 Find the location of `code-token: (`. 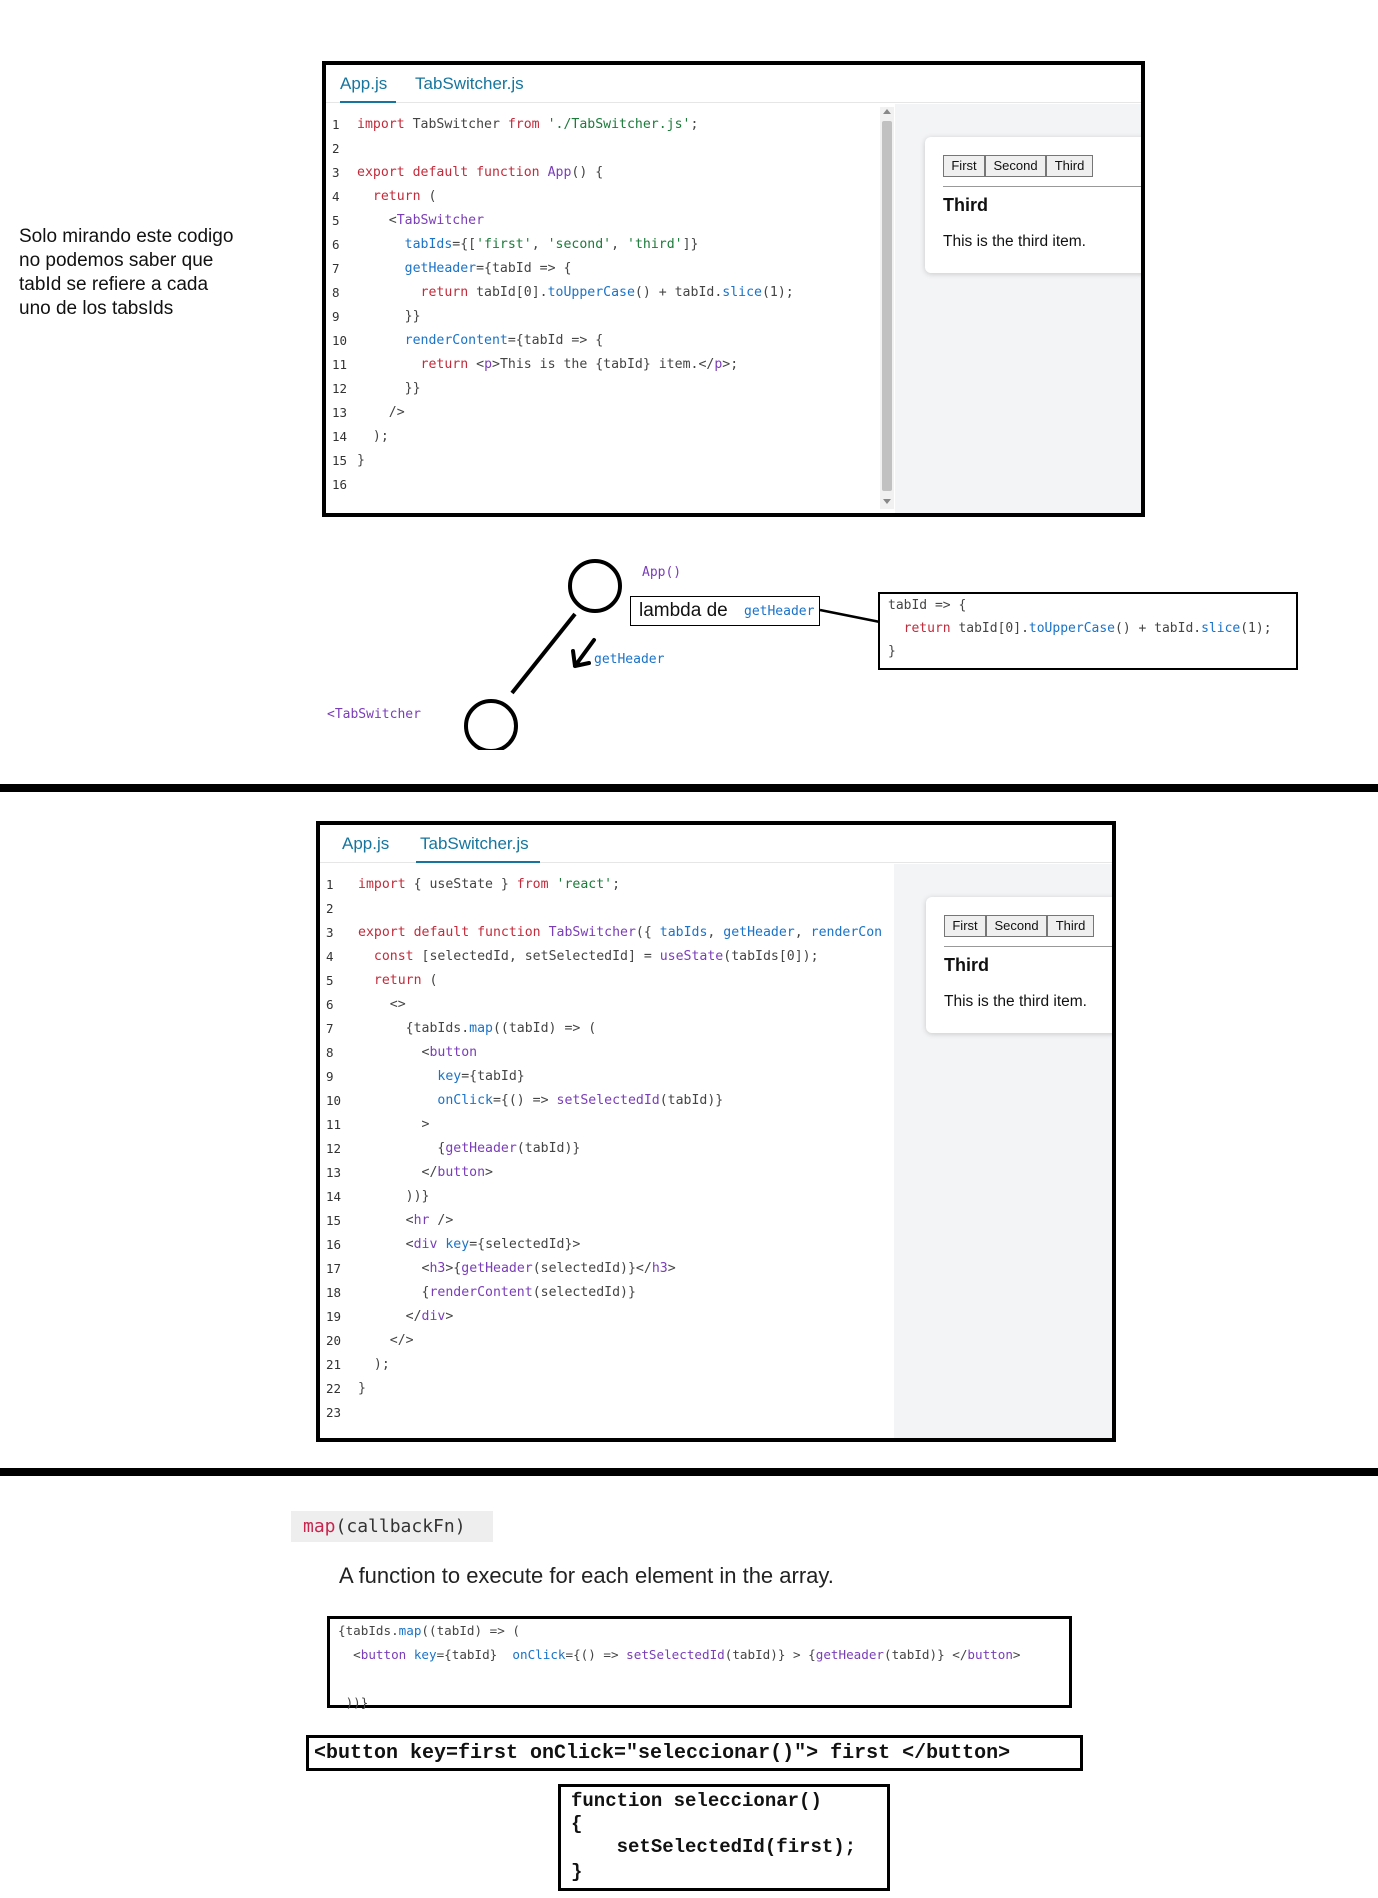

code-token: ( is located at coordinates (428, 196).